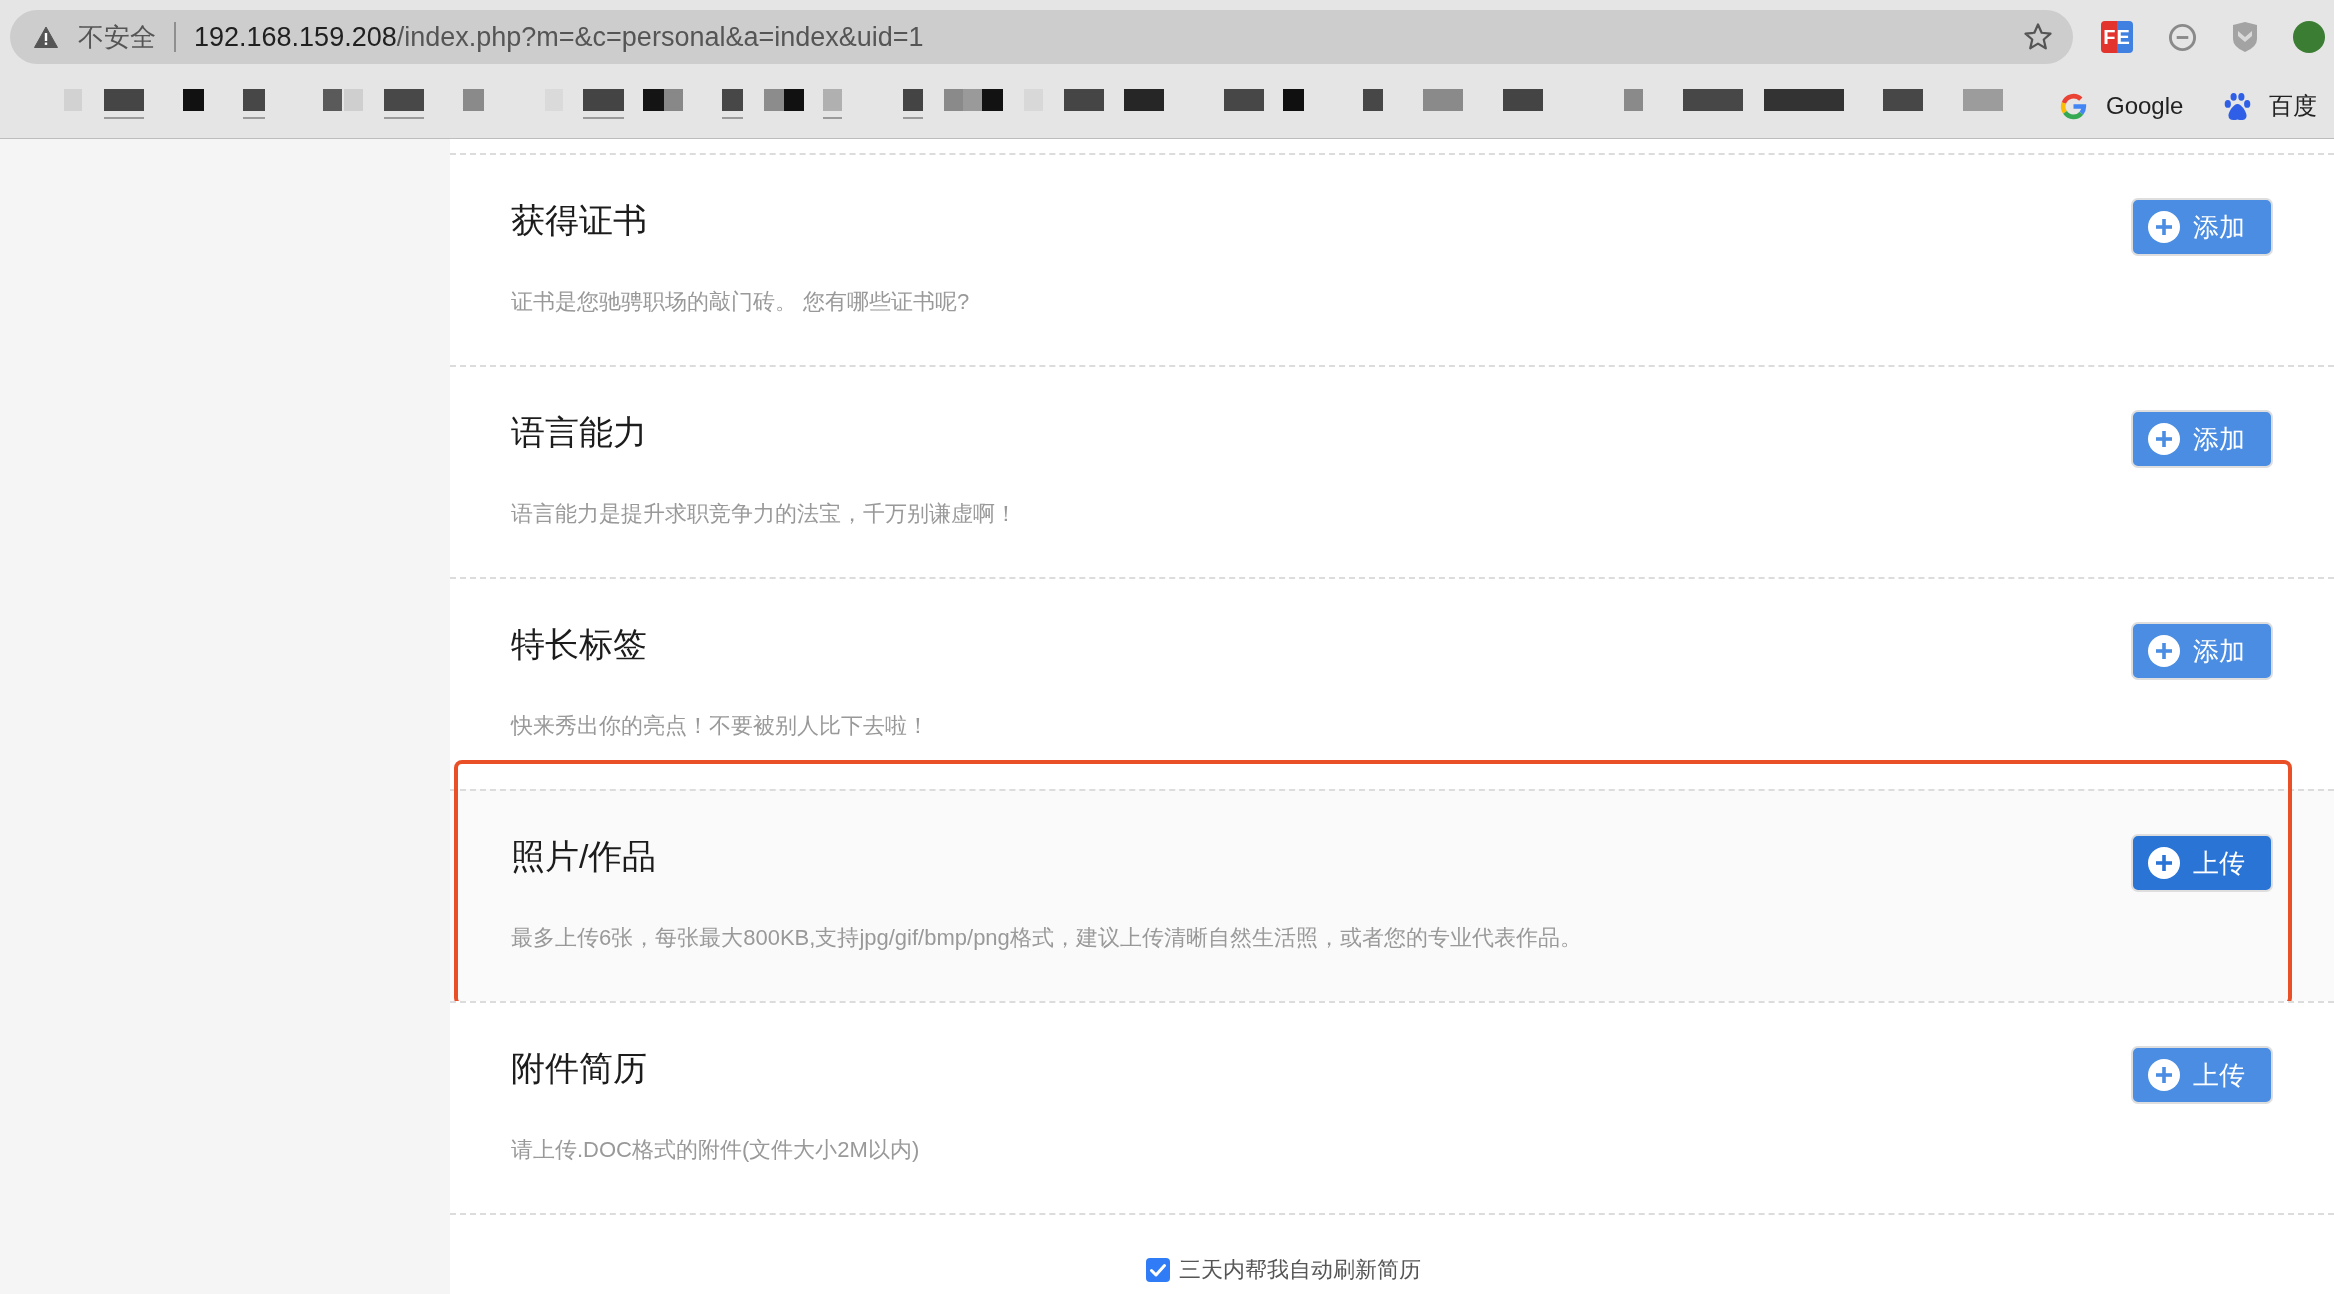 Image resolution: width=2334 pixels, height=1294 pixels. Describe the element at coordinates (2309, 37) in the screenshot. I see `avatar-icon` at that location.